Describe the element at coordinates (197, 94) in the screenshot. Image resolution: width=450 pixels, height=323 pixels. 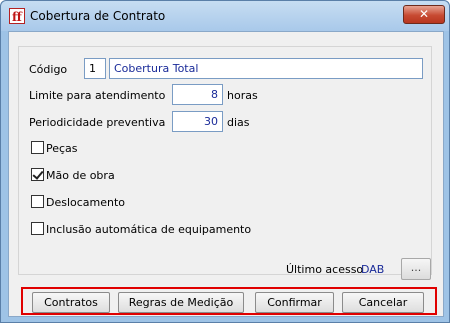
I see `limite-field: 8` at that location.